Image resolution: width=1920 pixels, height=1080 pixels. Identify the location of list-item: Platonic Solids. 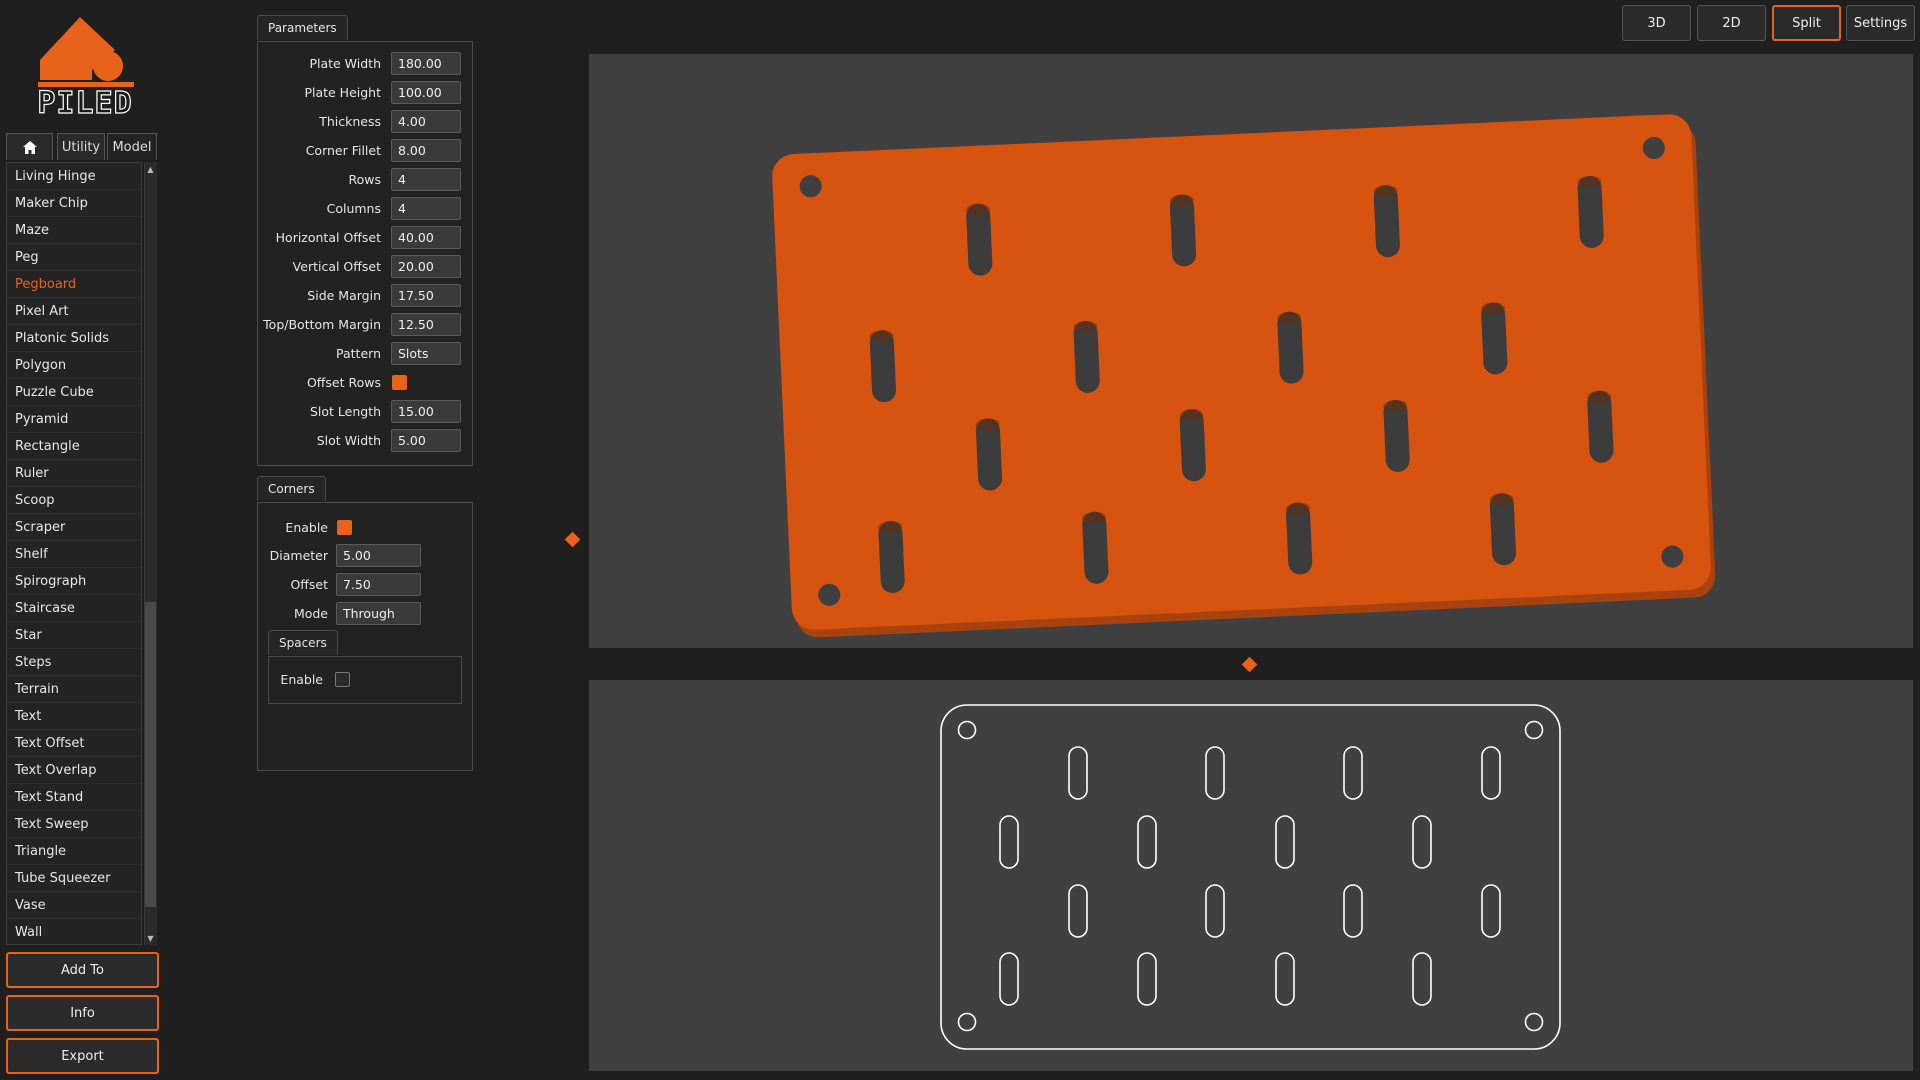
(74, 338).